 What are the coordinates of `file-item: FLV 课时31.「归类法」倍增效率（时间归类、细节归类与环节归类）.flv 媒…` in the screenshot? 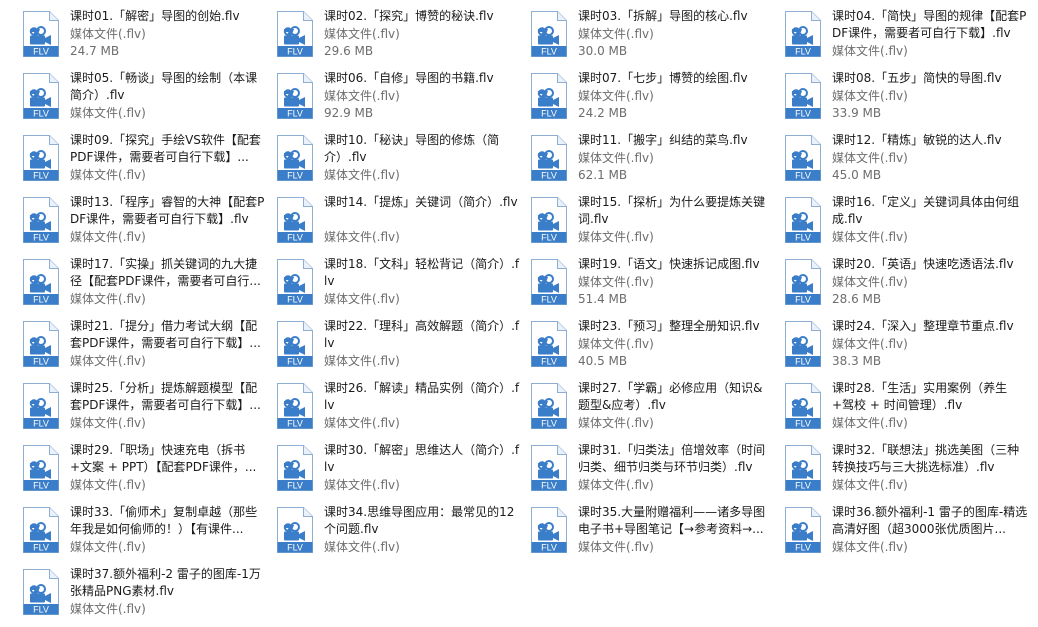 It's located at (653, 472).